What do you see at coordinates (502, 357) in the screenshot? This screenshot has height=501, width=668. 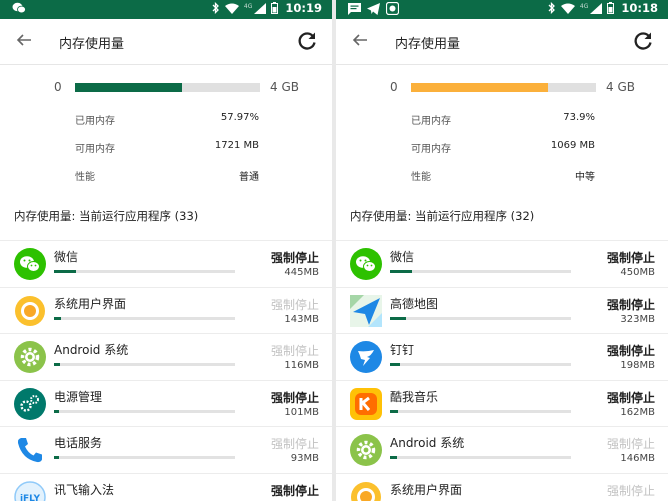 I see `app-row: 钉钉 强制停止 198MB` at bounding box center [502, 357].